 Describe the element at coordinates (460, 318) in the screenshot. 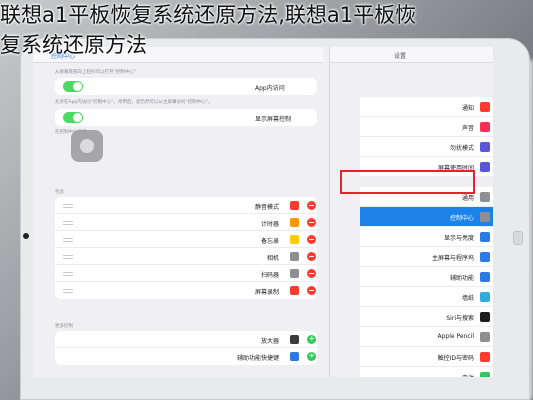

I see `sidebar-item-label: Siri与搜索` at that location.